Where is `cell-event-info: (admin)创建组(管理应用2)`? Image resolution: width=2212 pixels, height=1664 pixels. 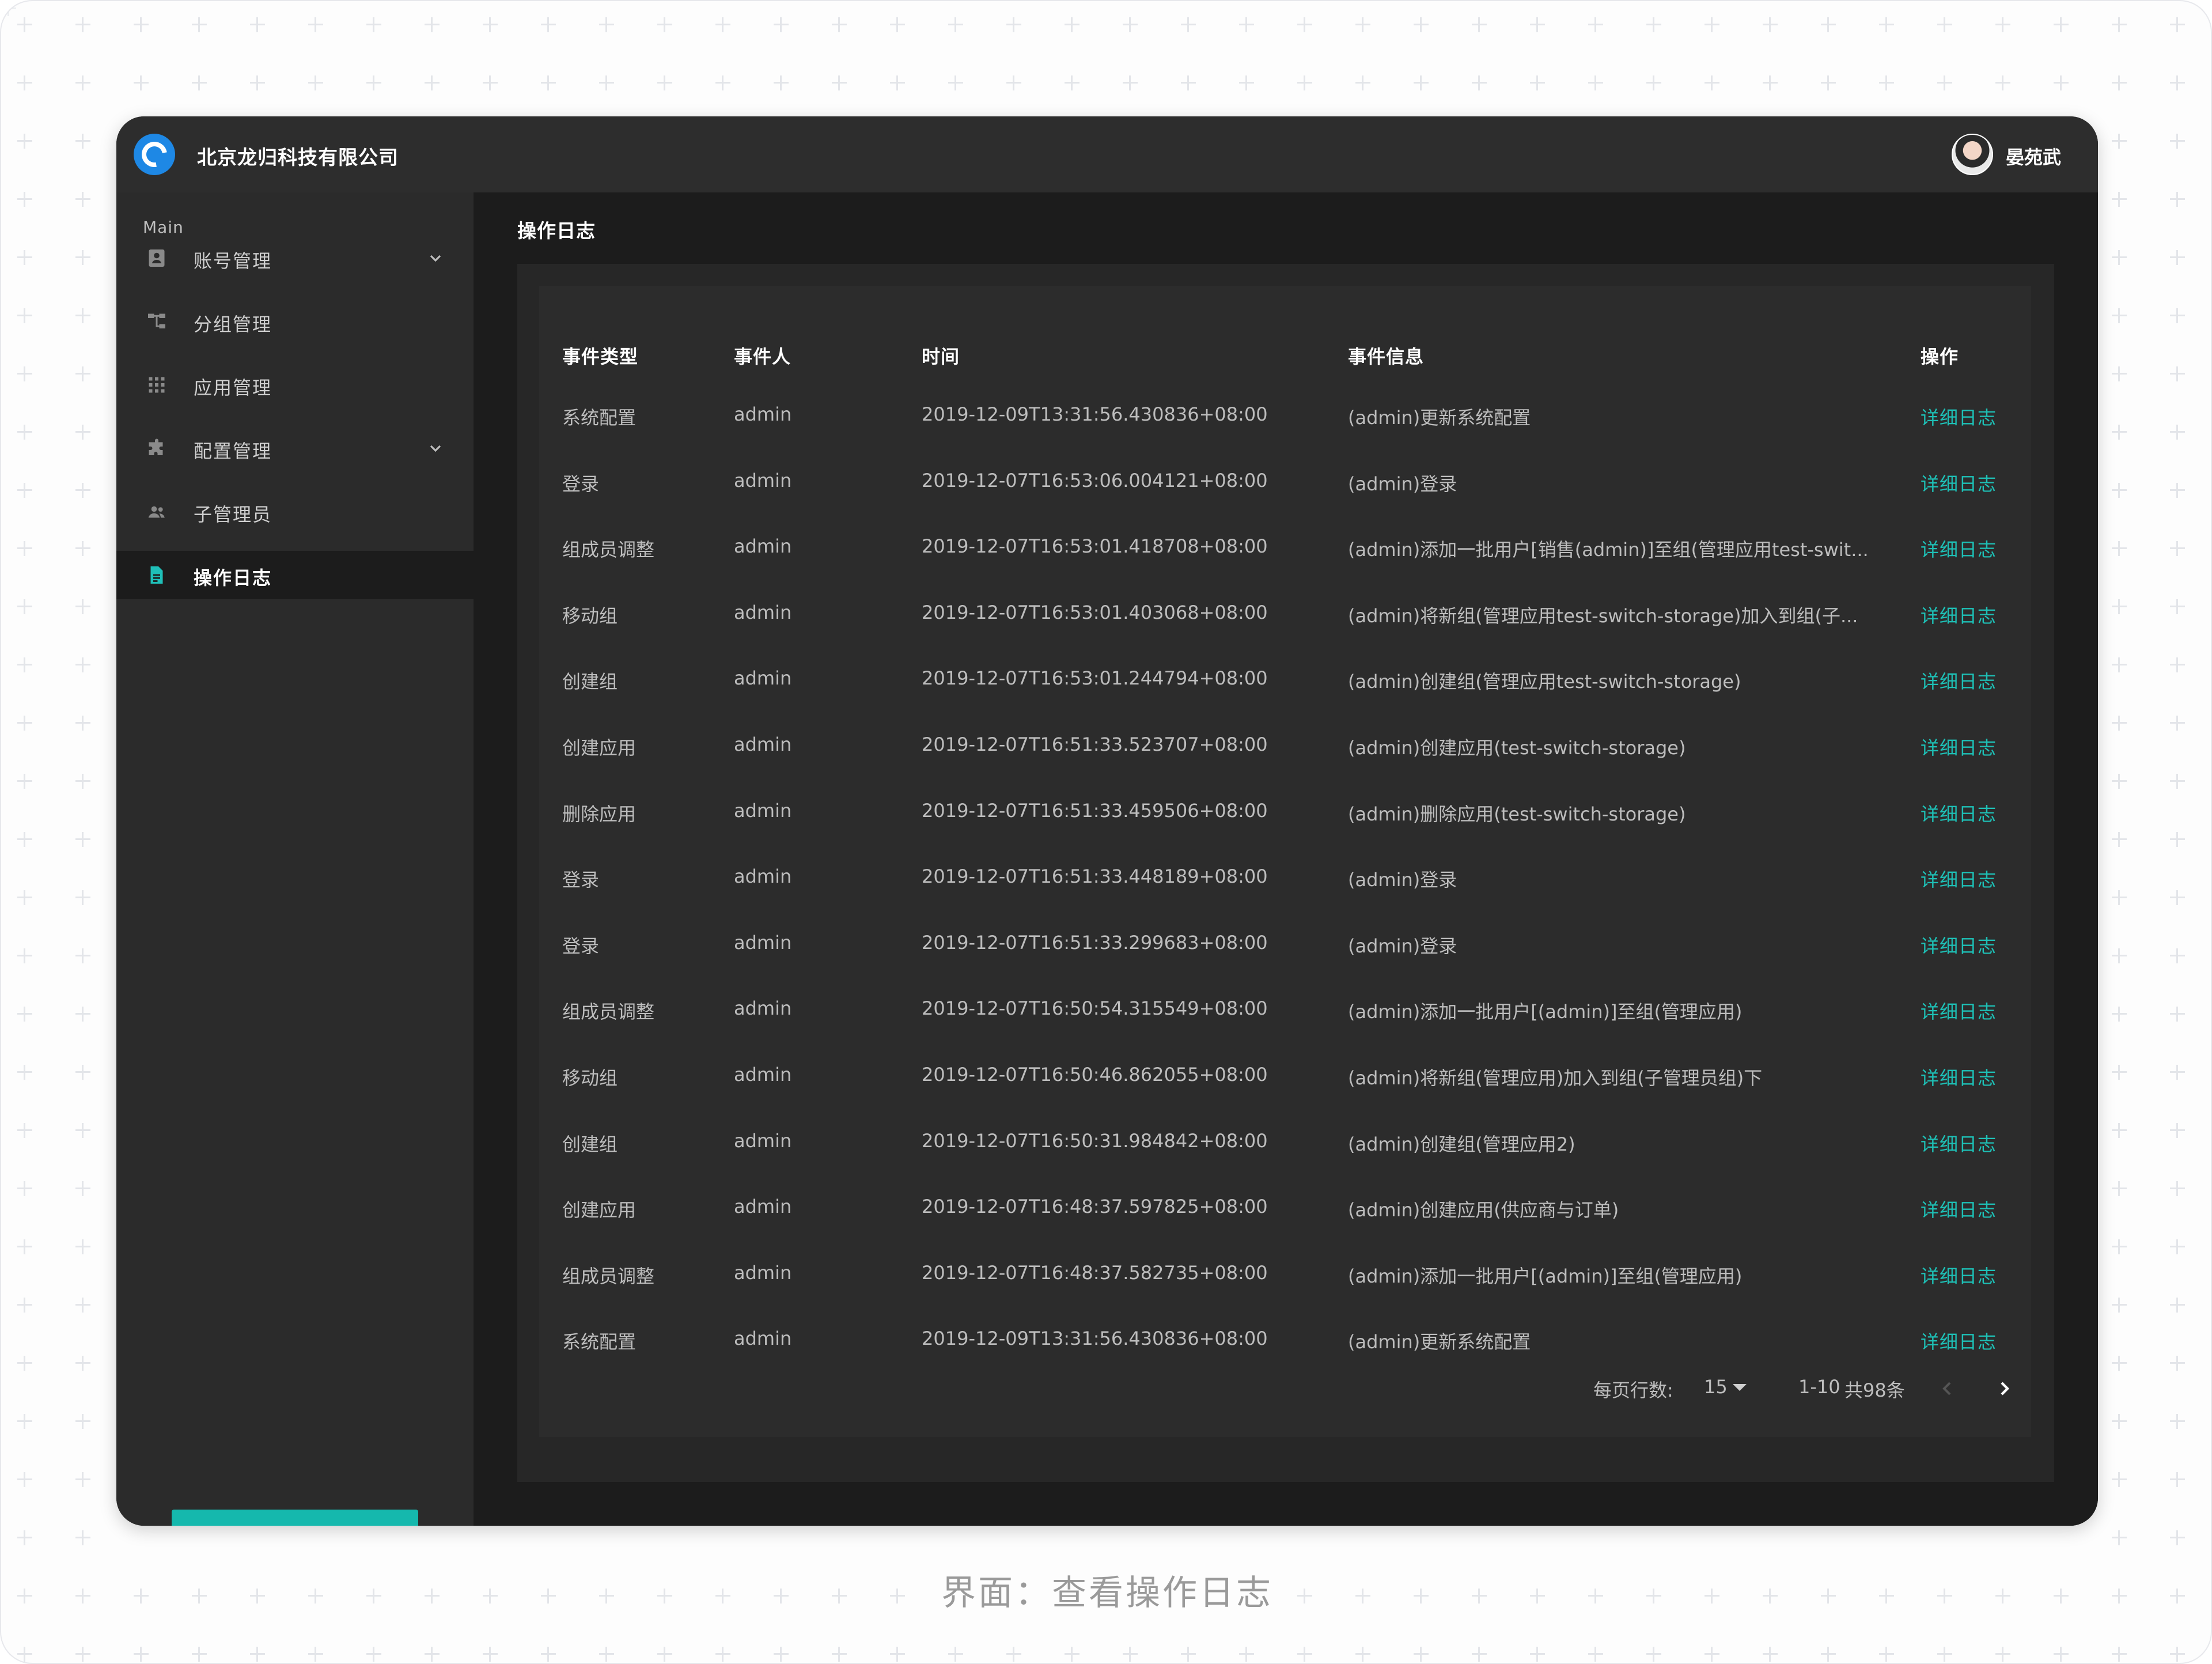 cell-event-info: (admin)创建组(管理应用2) is located at coordinates (1461, 1144).